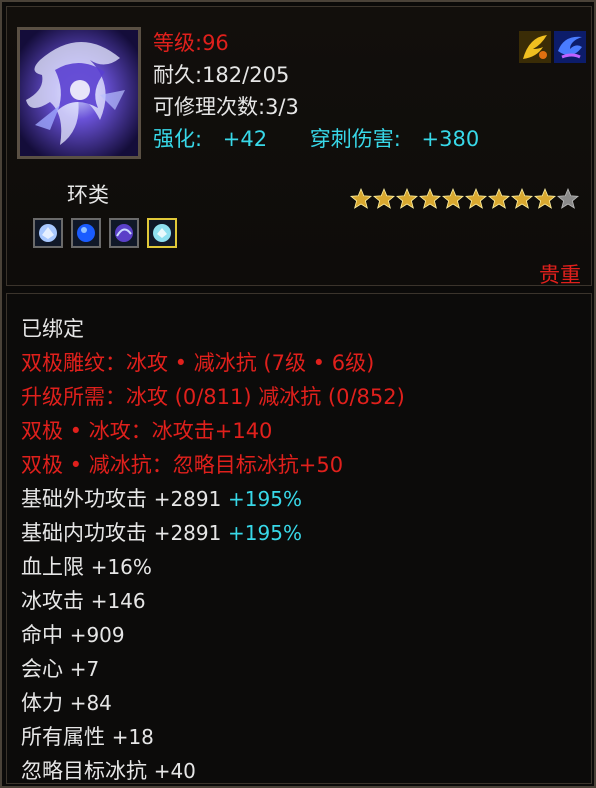 The image size is (596, 788). I want to click on stat-label: 体力, so click(42, 703).